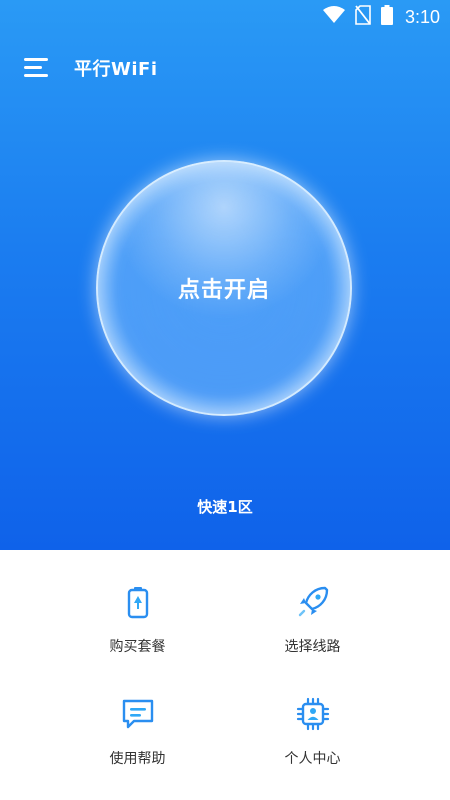 This screenshot has height=800, width=450. Describe the element at coordinates (225, 17) in the screenshot. I see `status-bar: 3:10` at that location.